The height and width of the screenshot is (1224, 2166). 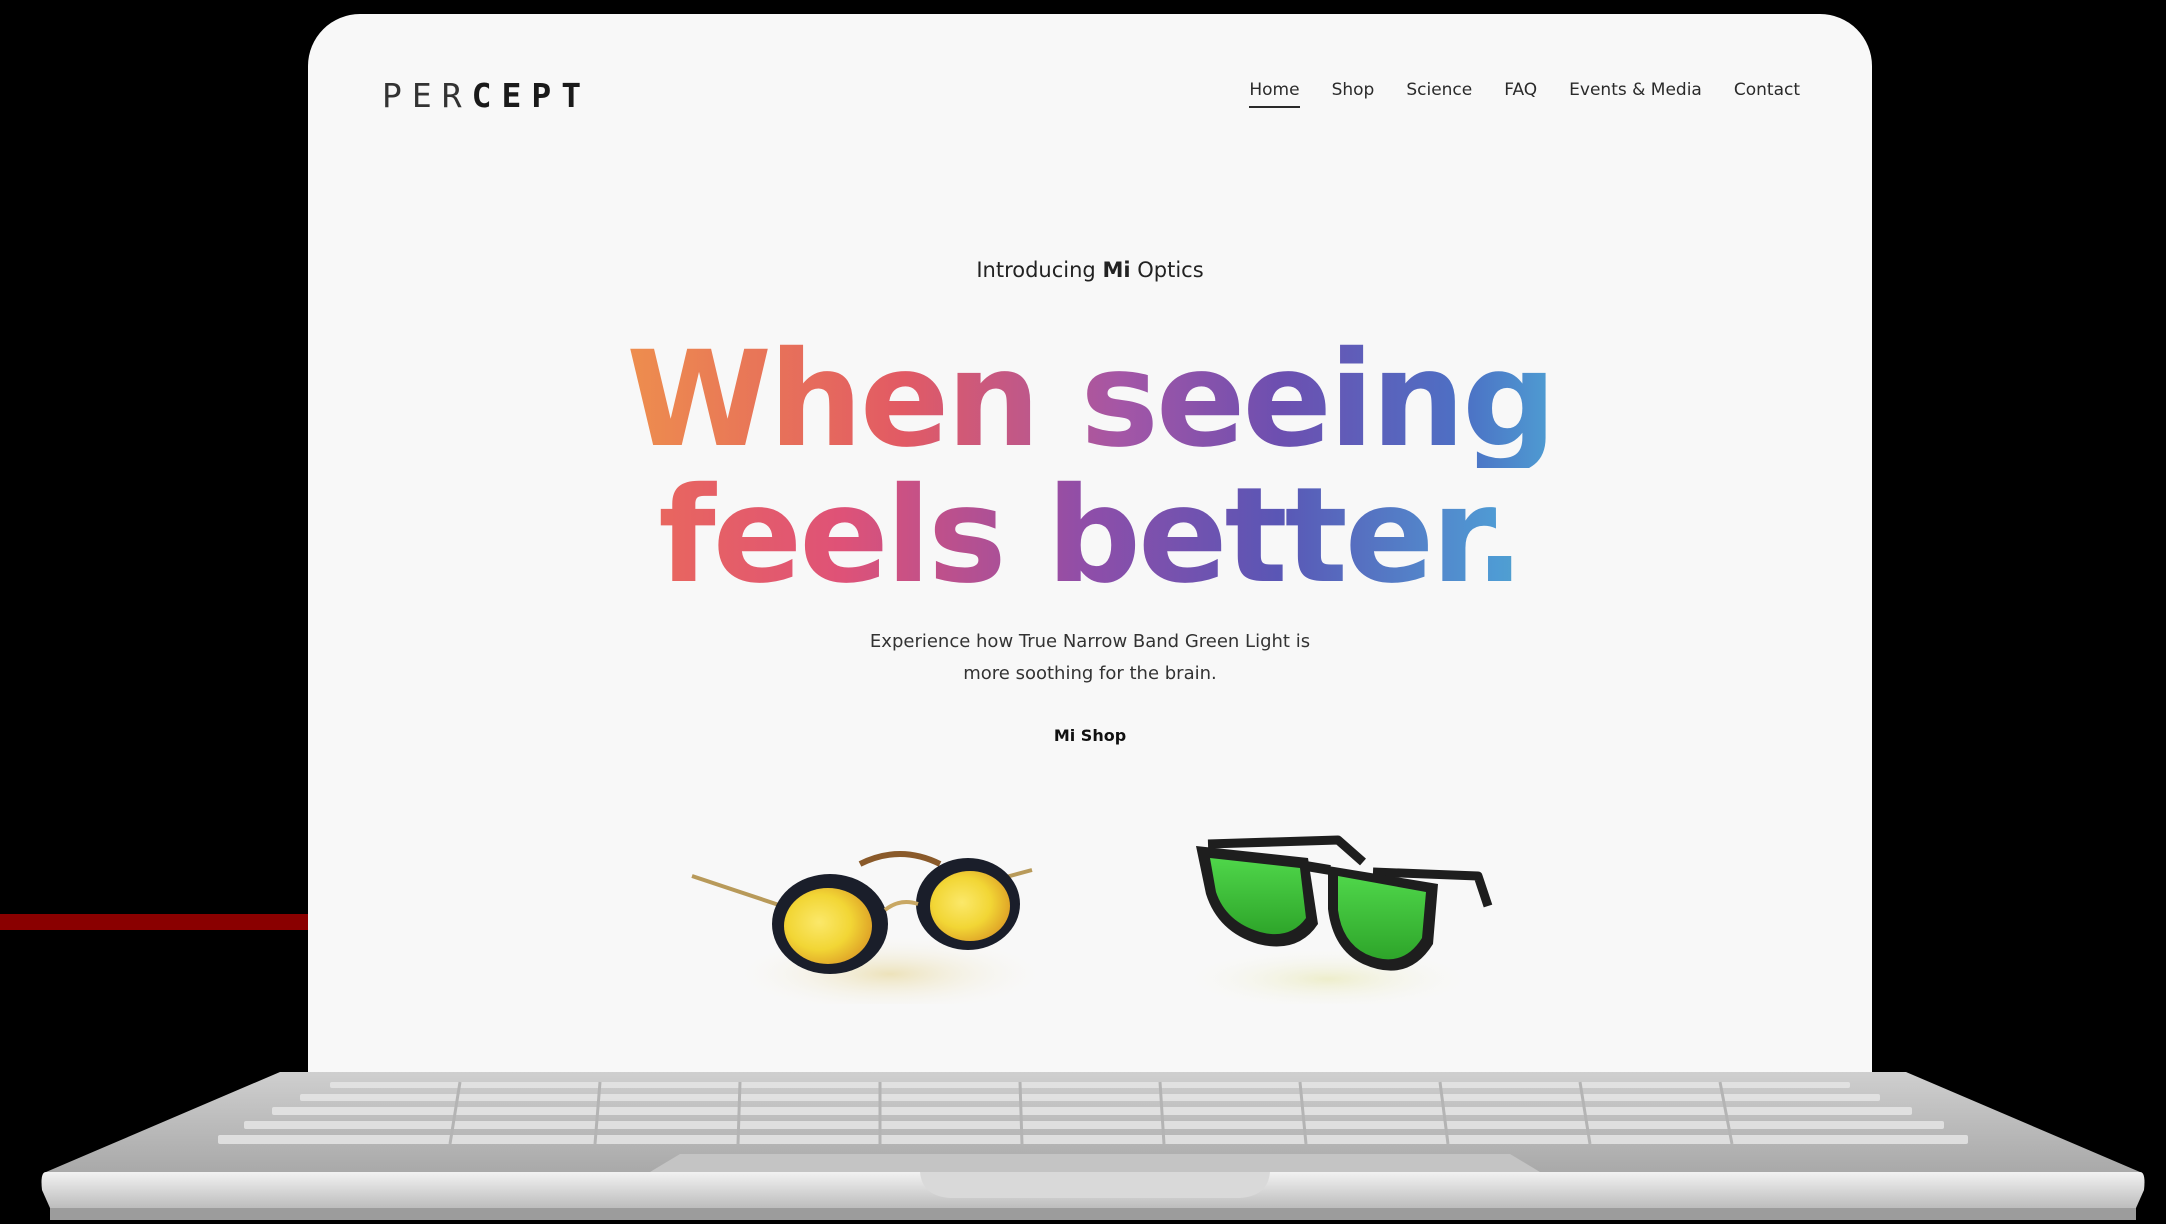 What do you see at coordinates (531, 95) in the screenshot?
I see `logo-bold-part: CEPT` at bounding box center [531, 95].